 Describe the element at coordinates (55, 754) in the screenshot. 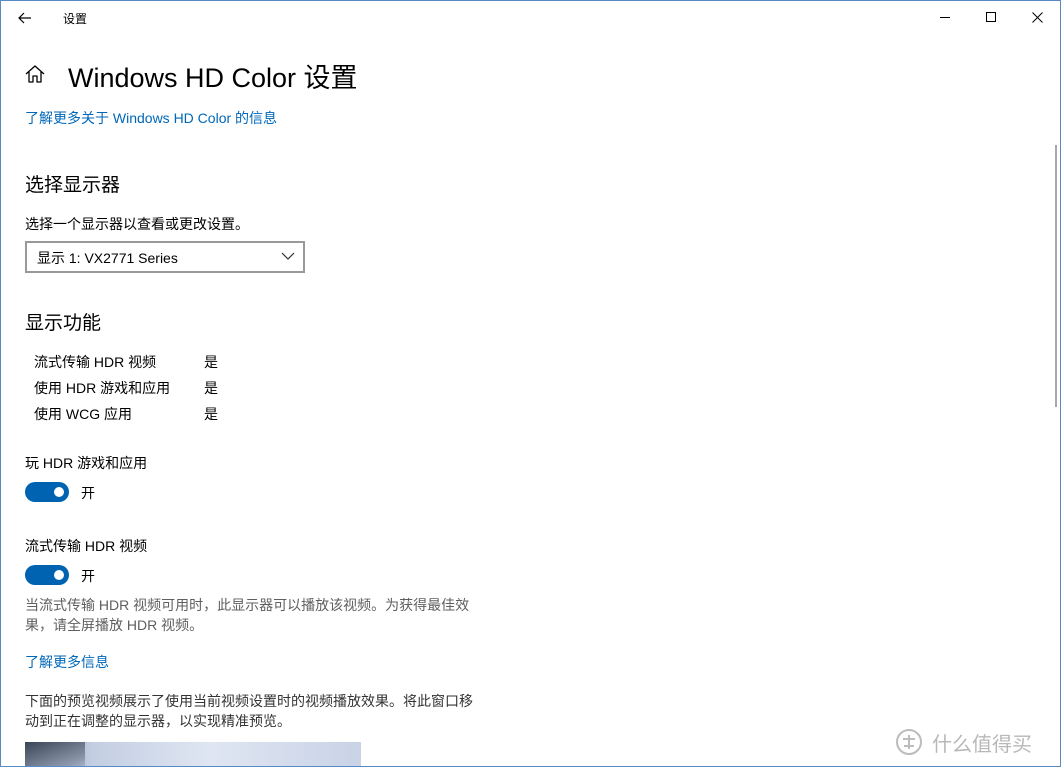

I see `preview-image-shade` at that location.